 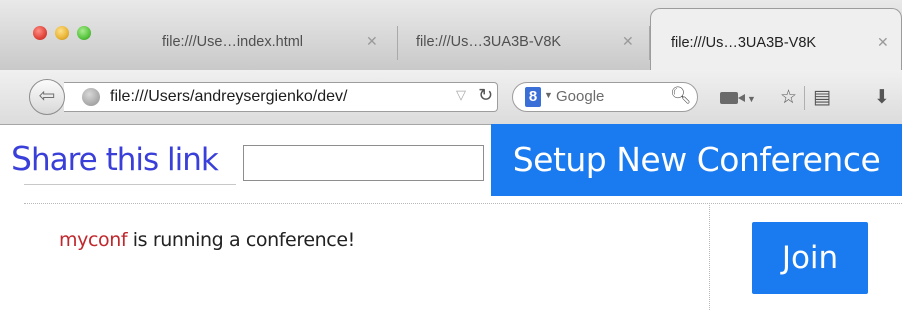 What do you see at coordinates (580, 96) in the screenshot?
I see `search-placeholder: Google` at bounding box center [580, 96].